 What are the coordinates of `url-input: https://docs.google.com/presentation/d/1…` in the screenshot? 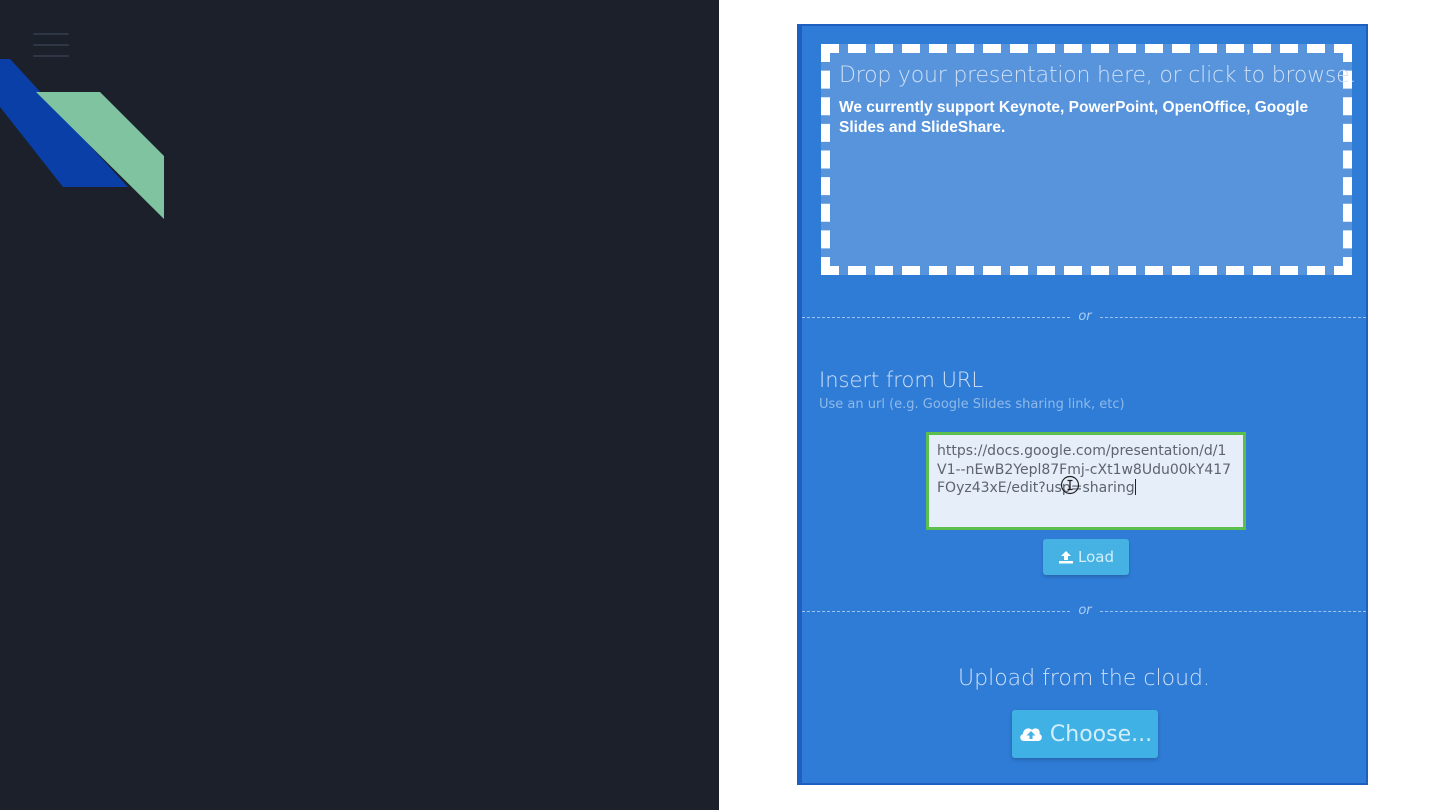 It's located at (1086, 481).